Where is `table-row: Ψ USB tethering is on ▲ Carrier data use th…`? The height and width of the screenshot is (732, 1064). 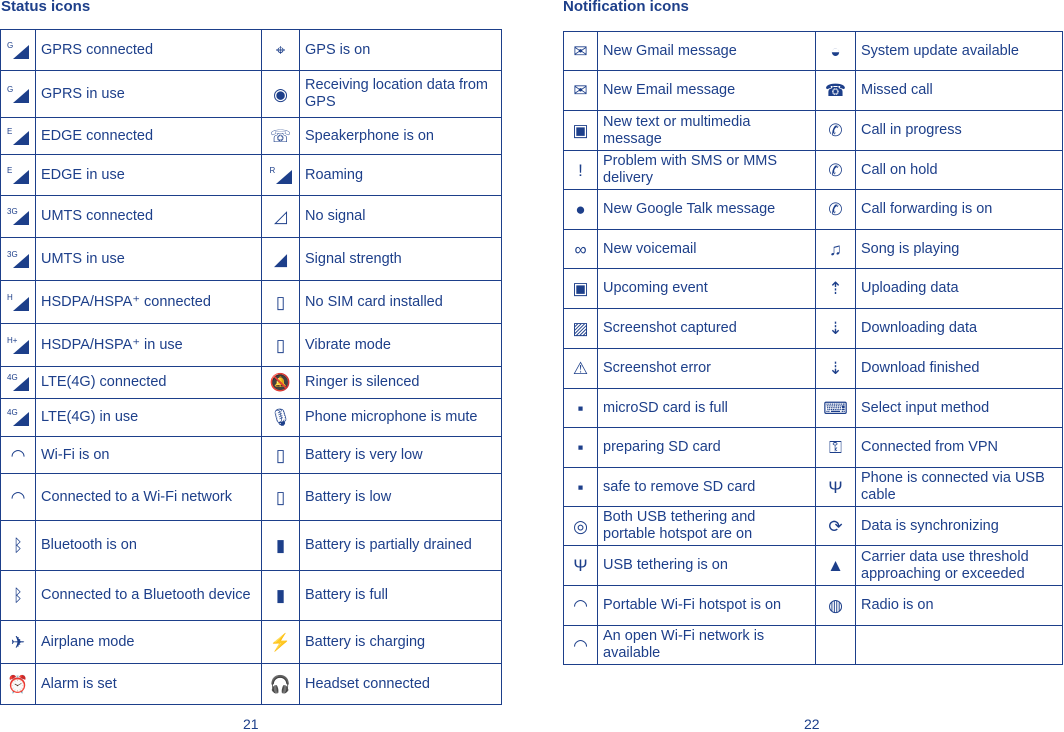
table-row: Ψ USB tethering is on ▲ Carrier data use th… is located at coordinates (813, 565).